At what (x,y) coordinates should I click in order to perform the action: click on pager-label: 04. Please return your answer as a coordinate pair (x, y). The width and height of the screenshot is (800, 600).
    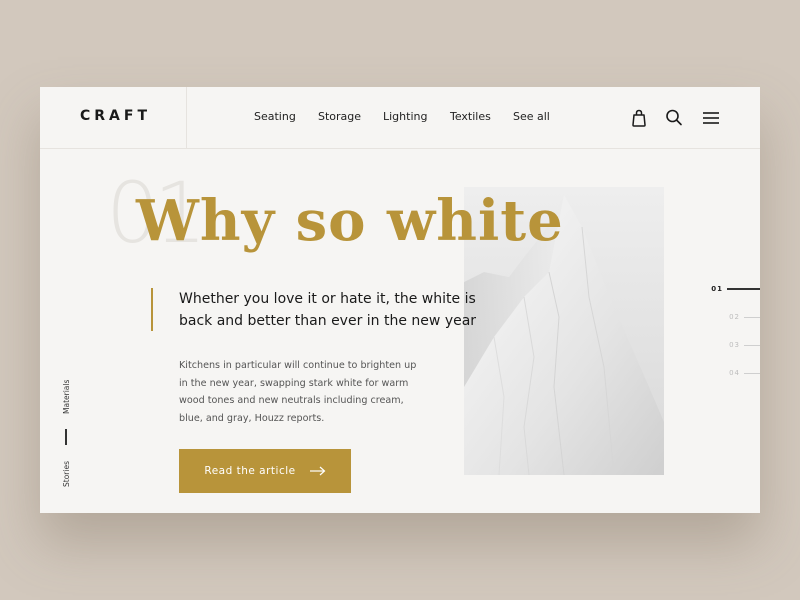
    Looking at the image, I should click on (734, 373).